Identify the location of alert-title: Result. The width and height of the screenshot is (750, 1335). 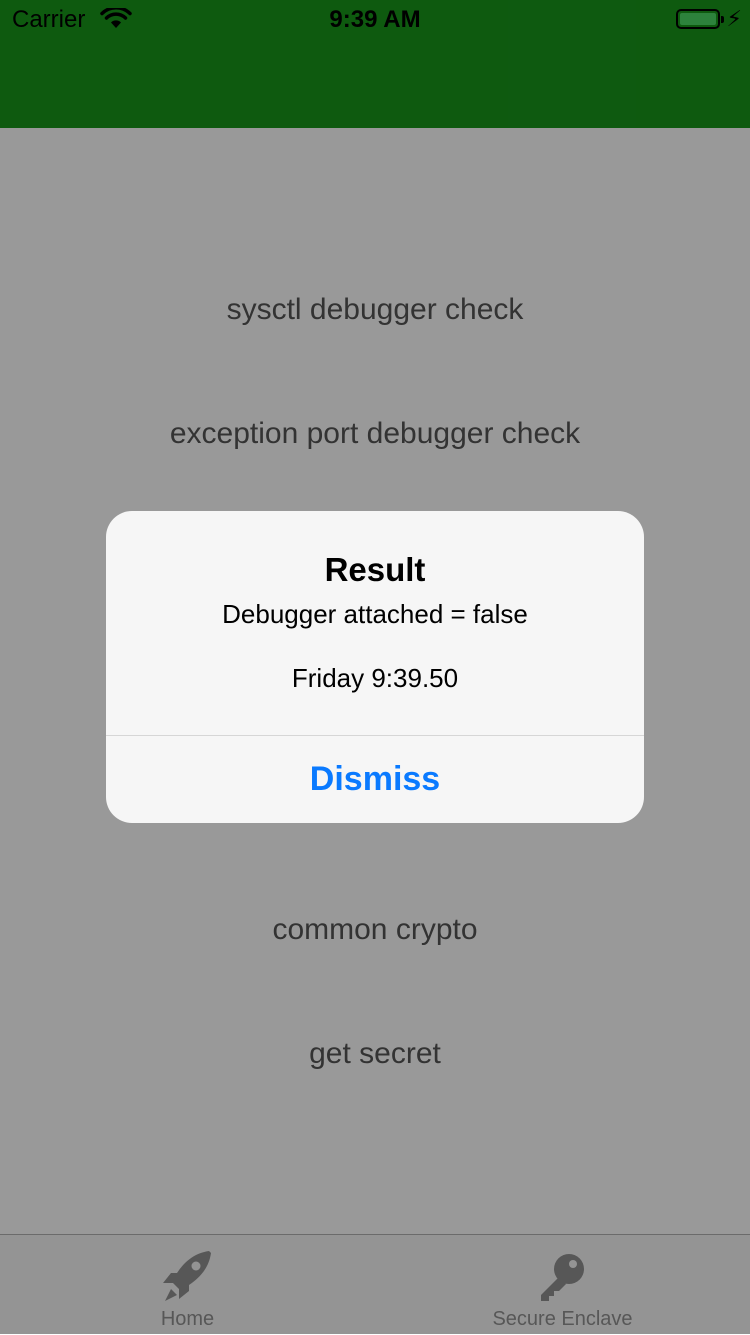
(375, 569).